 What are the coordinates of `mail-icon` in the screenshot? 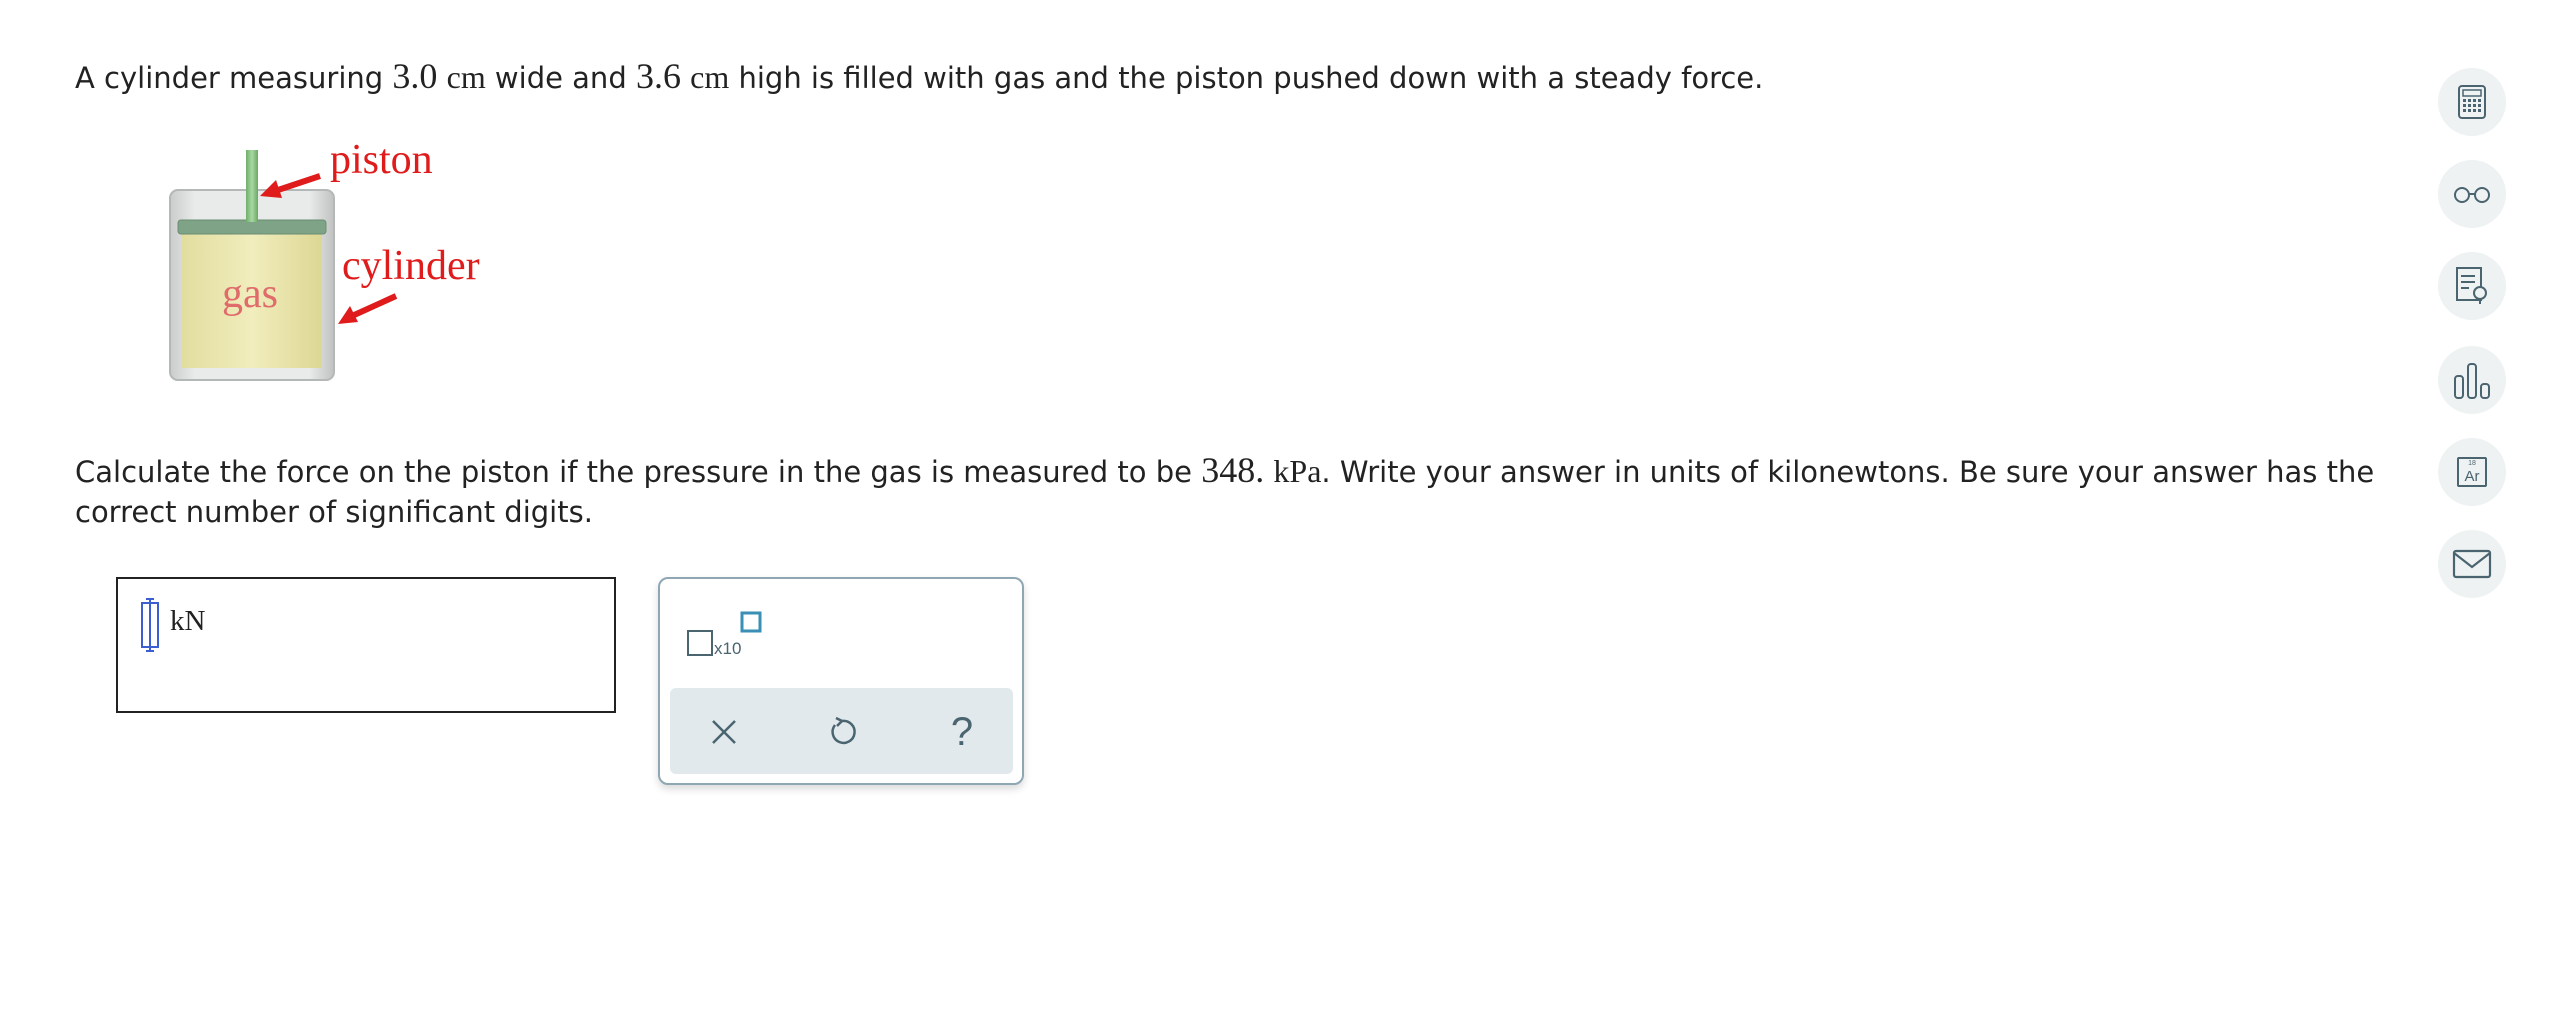 It's located at (2472, 564).